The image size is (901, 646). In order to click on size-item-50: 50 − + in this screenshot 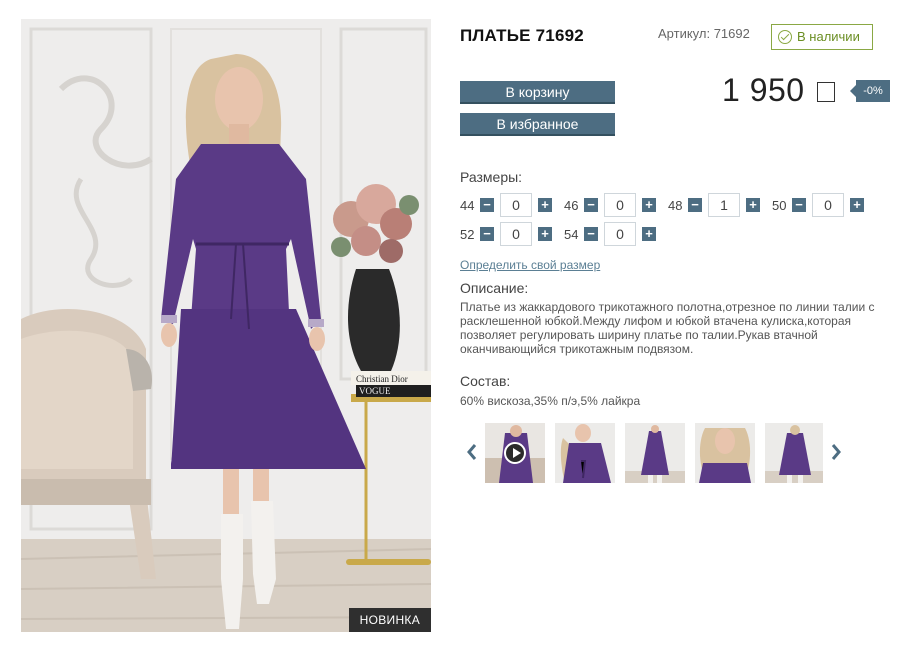, I will do `click(824, 205)`.